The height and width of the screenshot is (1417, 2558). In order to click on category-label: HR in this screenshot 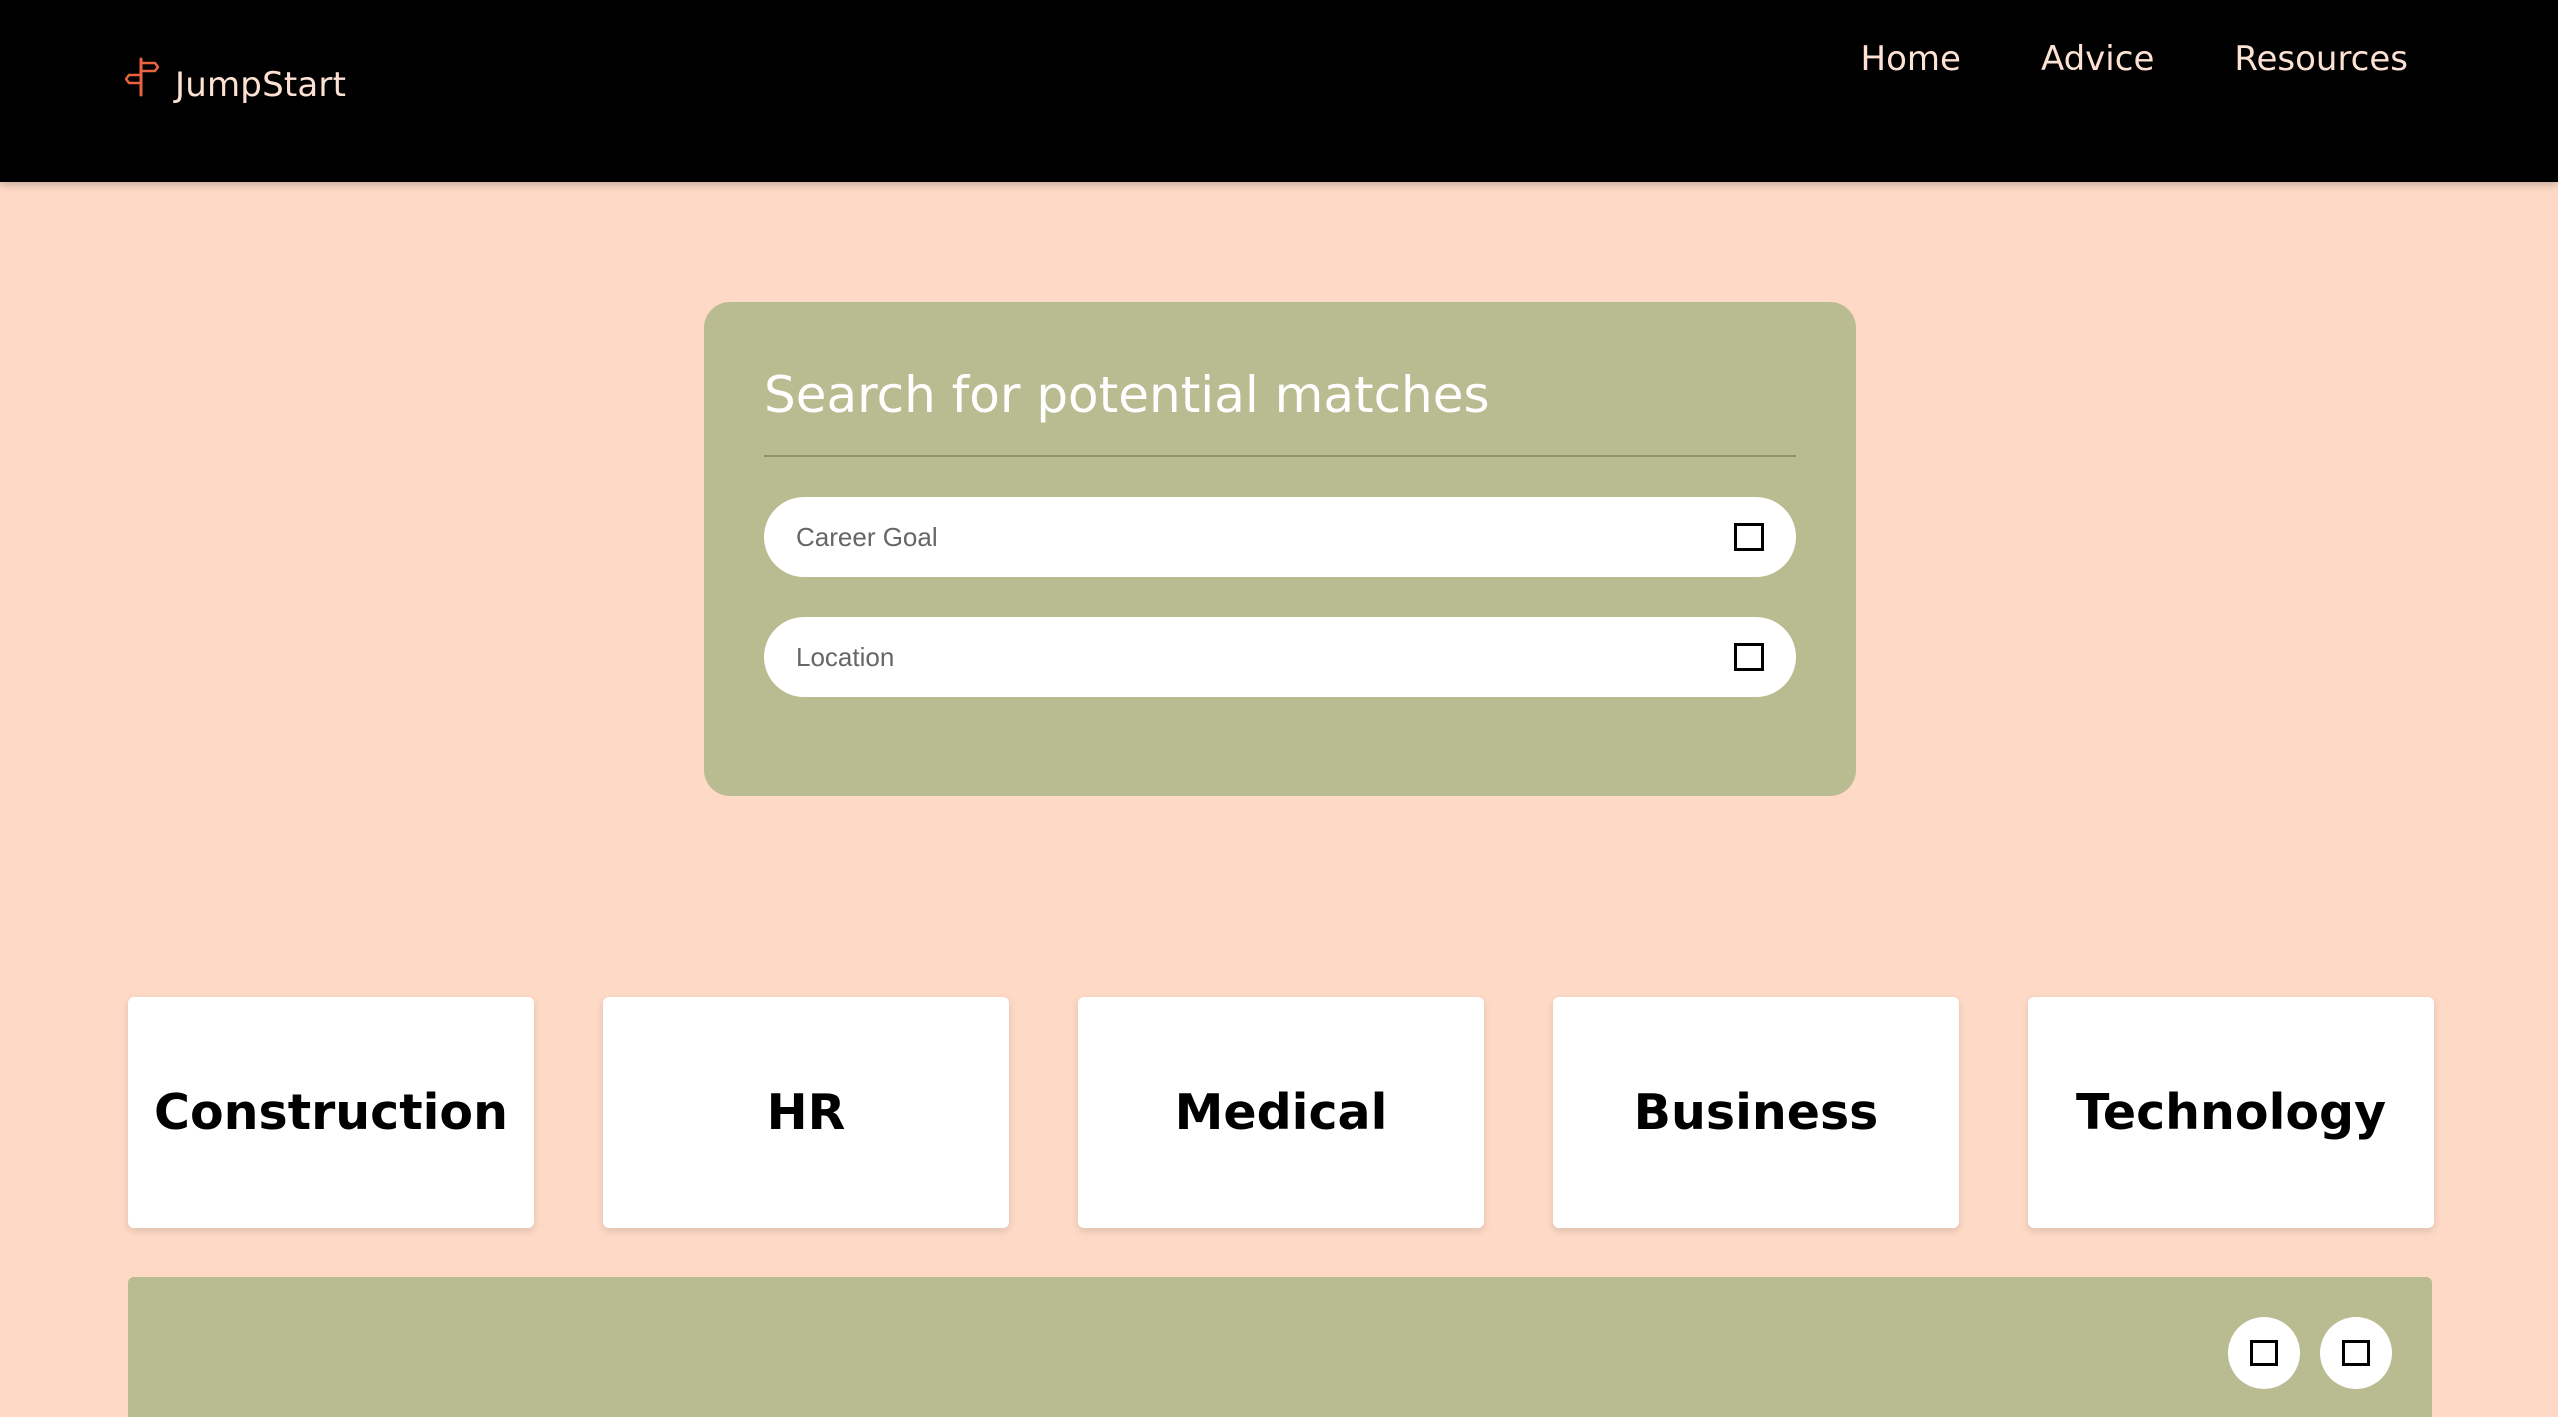, I will do `click(806, 1112)`.